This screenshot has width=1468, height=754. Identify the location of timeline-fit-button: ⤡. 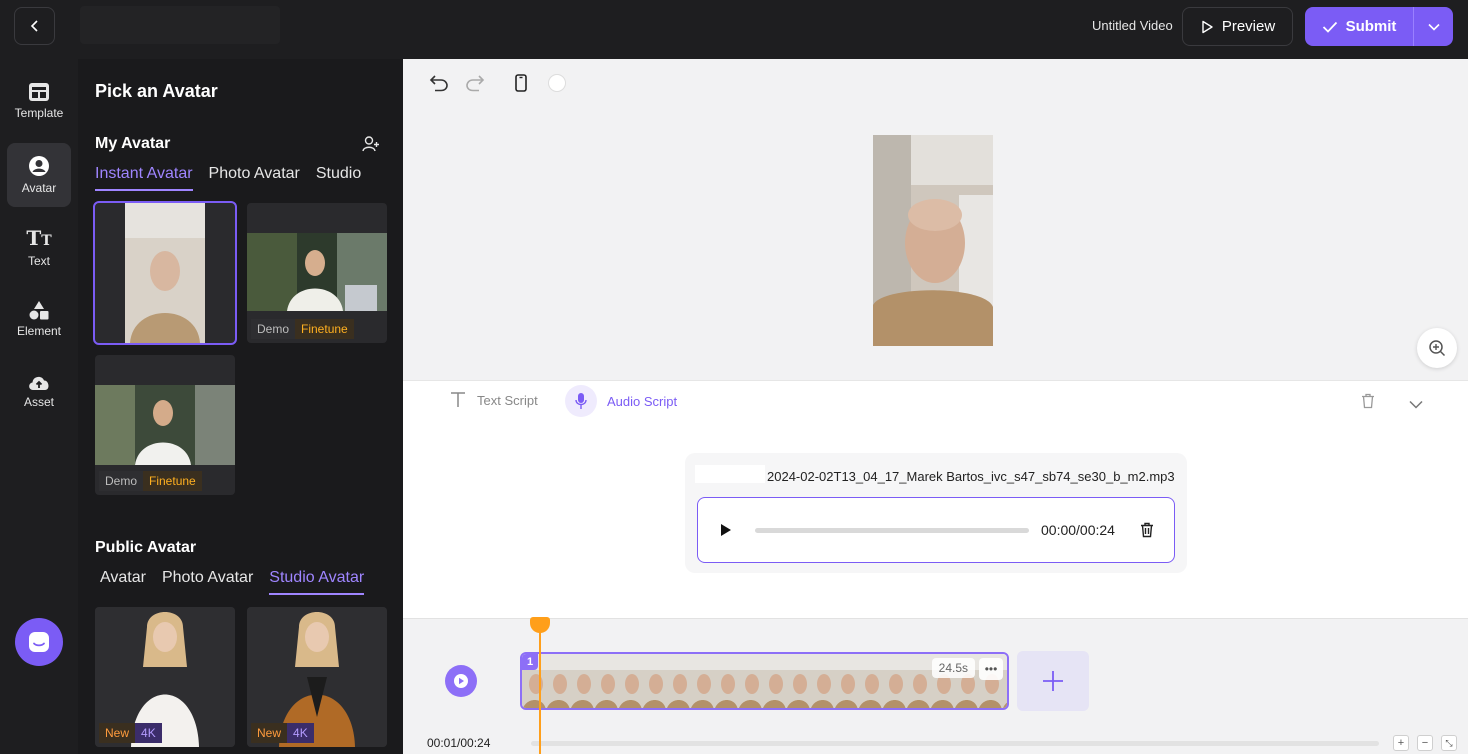
(1449, 743).